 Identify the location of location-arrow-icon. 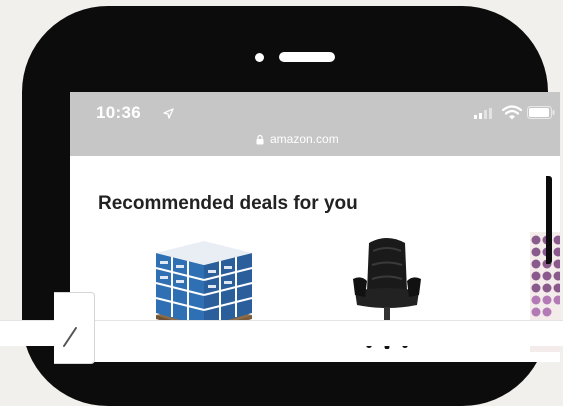
(168, 113).